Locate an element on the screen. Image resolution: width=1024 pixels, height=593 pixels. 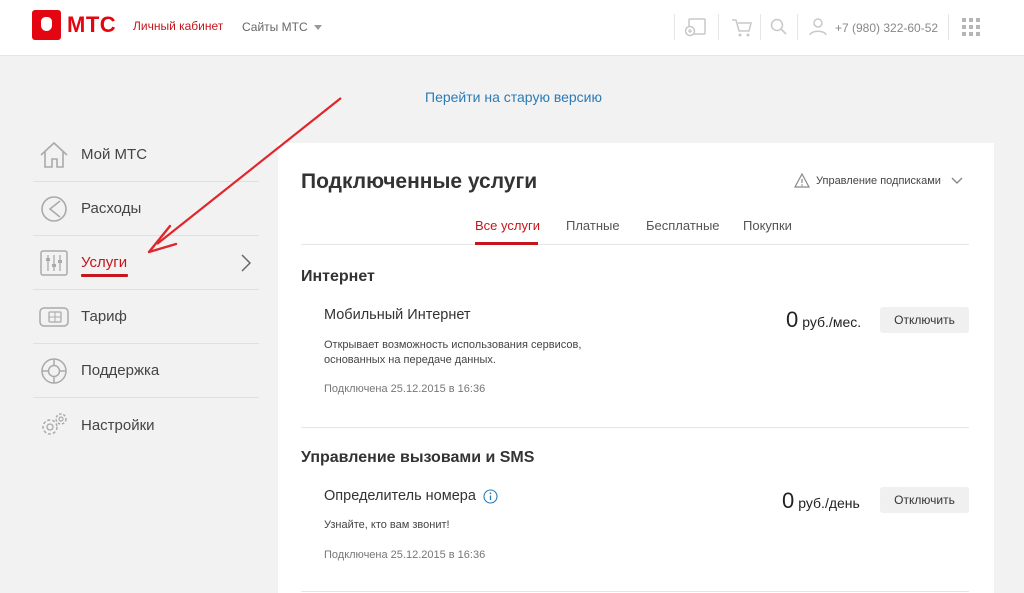
apps-grid-icon is located at coordinates (971, 27).